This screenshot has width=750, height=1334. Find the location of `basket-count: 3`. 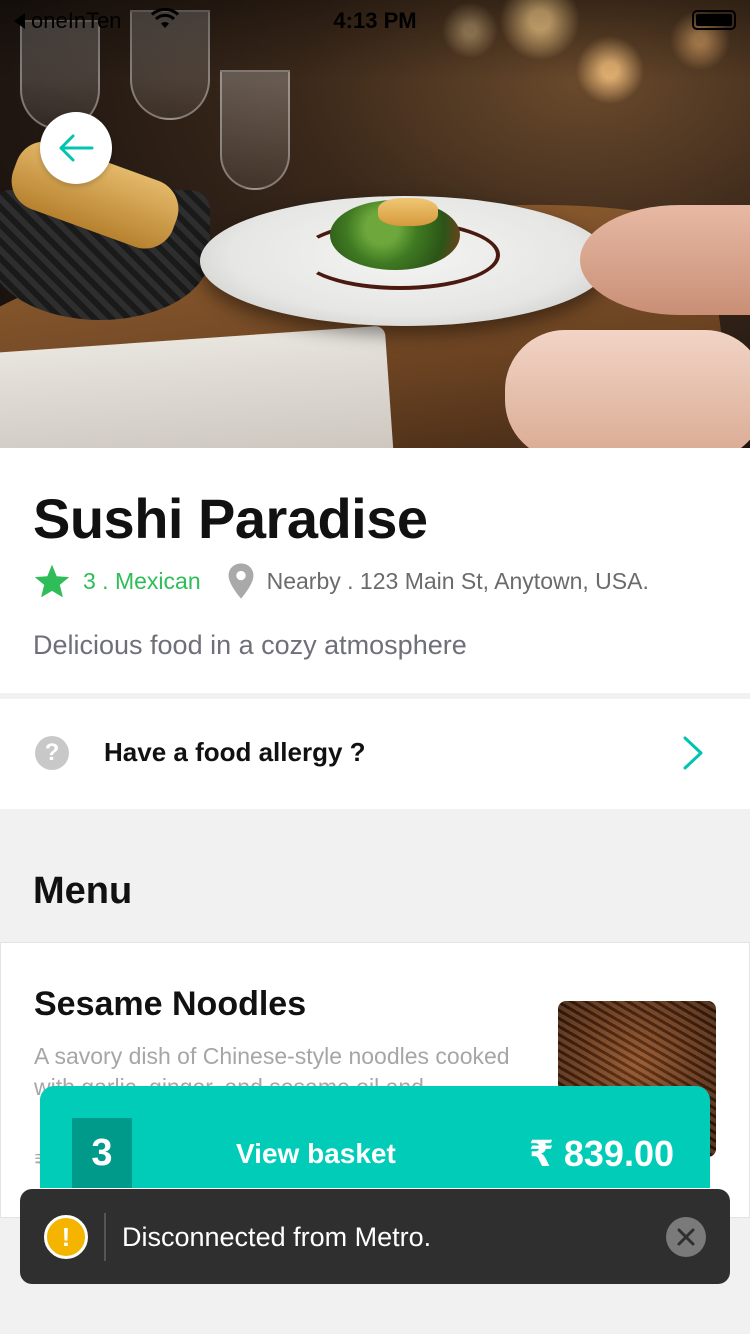

basket-count: 3 is located at coordinates (102, 1153).